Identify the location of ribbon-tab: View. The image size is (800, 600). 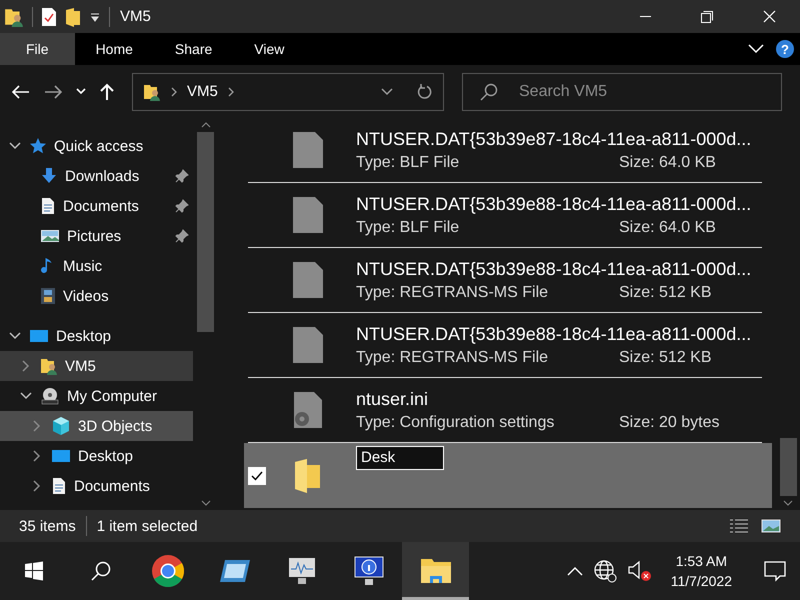
(269, 49).